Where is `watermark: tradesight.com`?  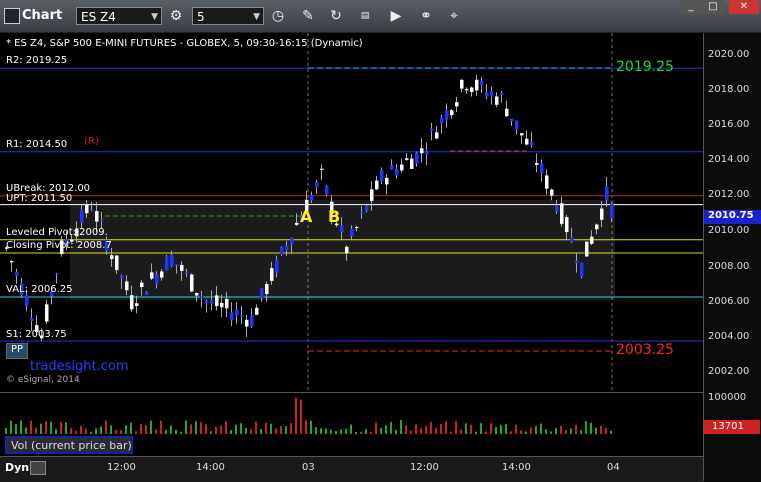
watermark: tradesight.com is located at coordinates (79, 366).